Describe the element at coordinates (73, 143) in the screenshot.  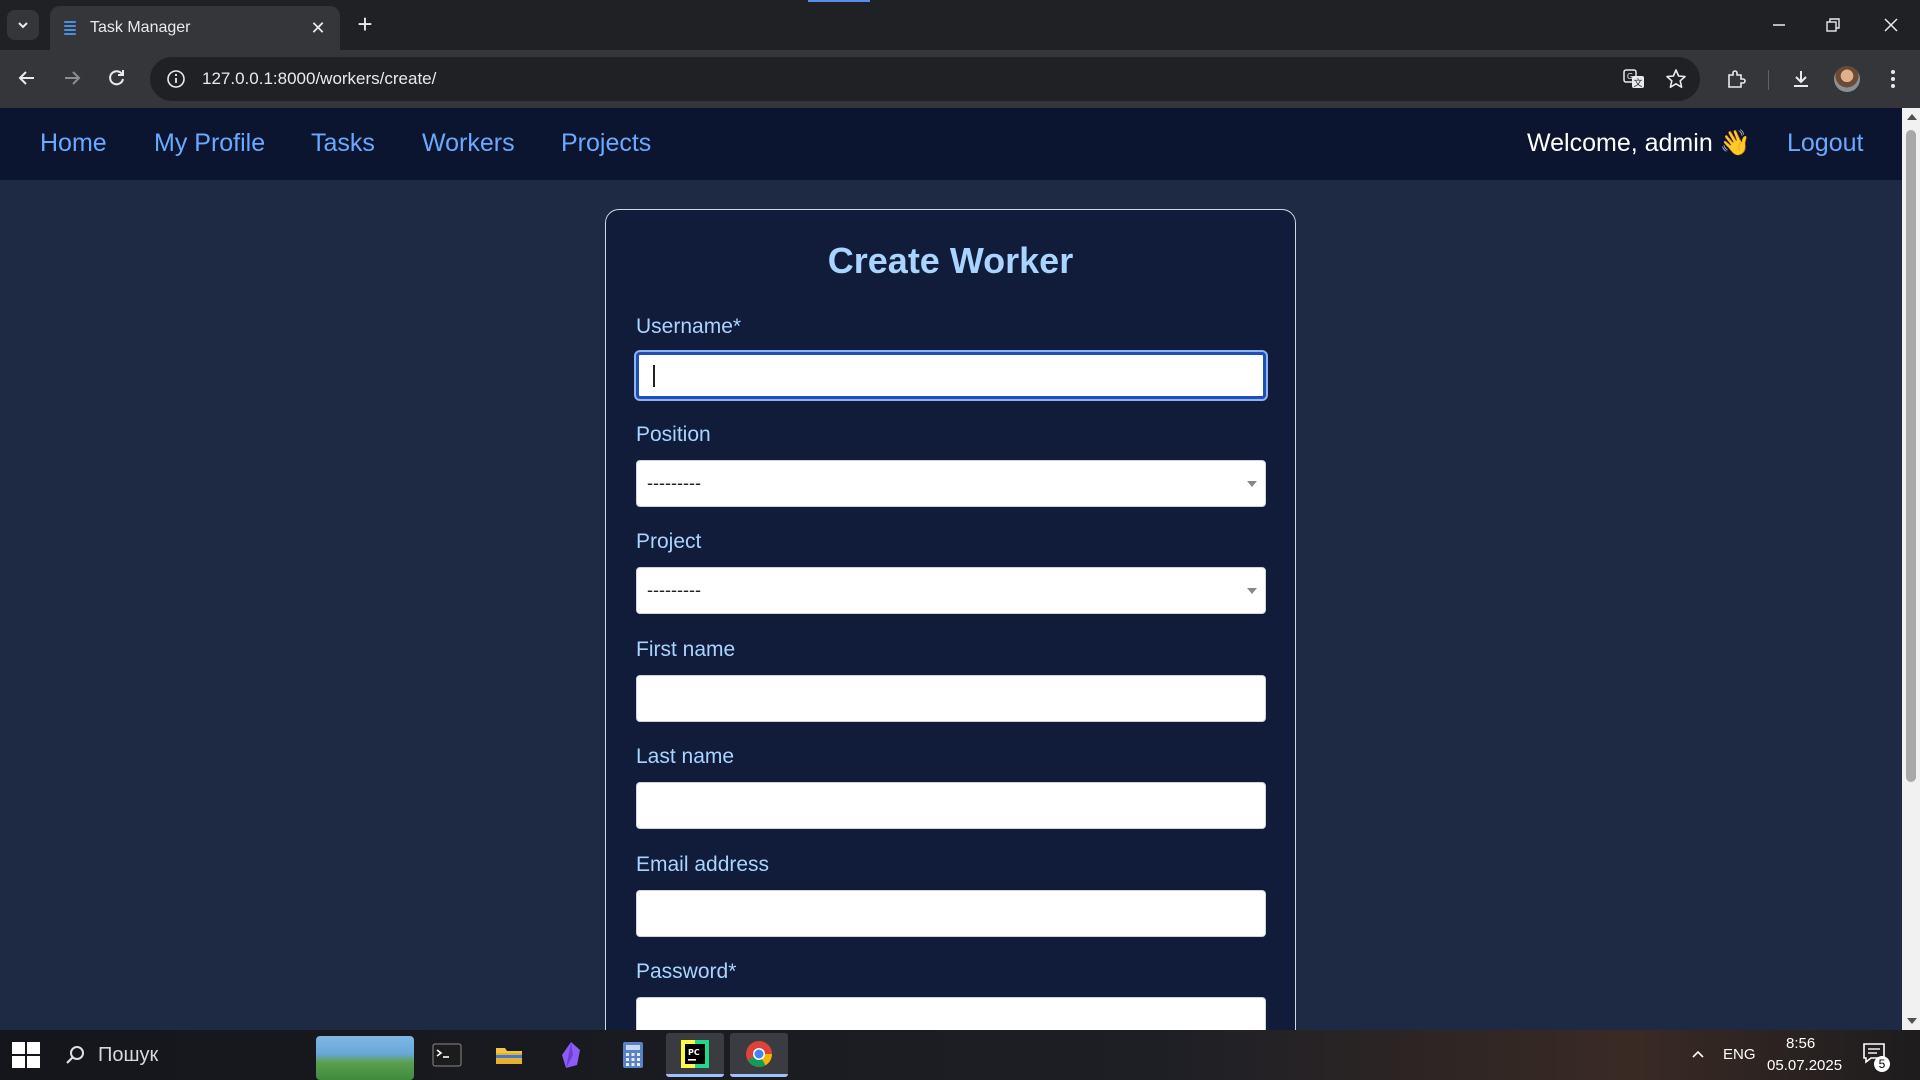
I see `nav-link-home: Home` at that location.